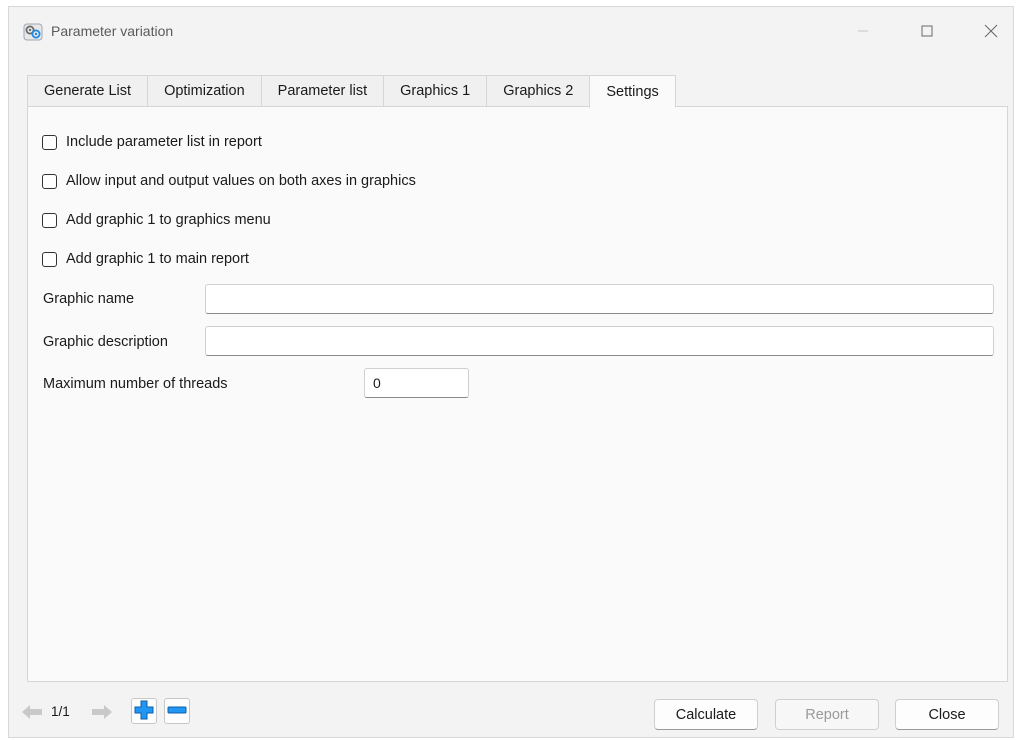 Image resolution: width=1016 pixels, height=740 pixels. I want to click on arrow-left-icon, so click(32, 712).